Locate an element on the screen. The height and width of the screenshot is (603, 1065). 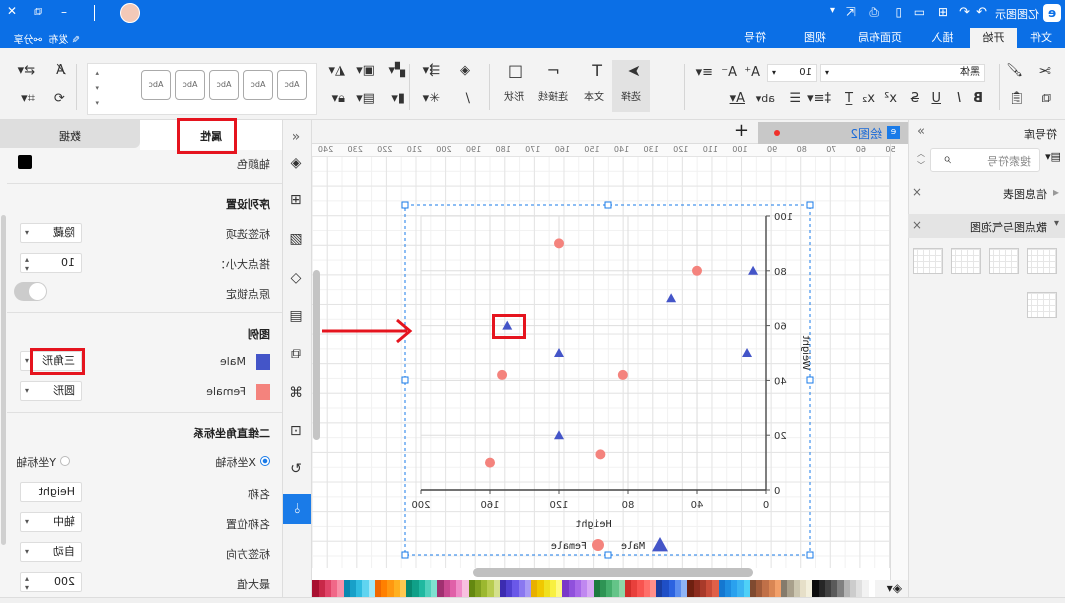
horizontal-scrollbar is located at coordinates (613, 572).